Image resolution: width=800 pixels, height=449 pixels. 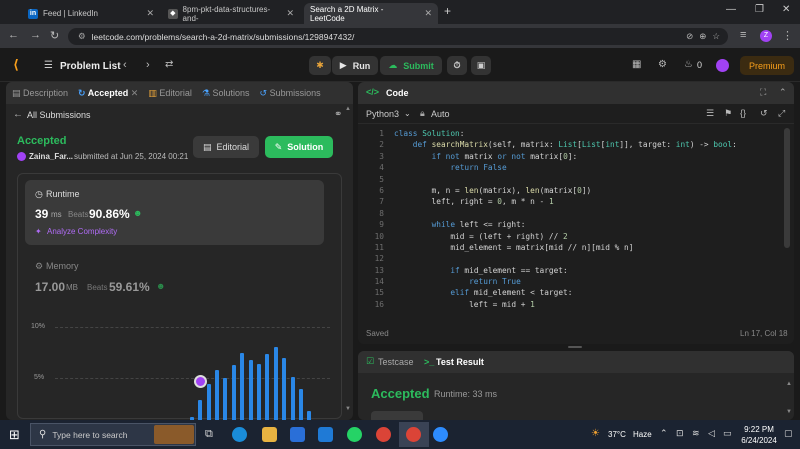 What do you see at coordinates (407, 113) in the screenshot?
I see `chevron-down-icon: ⌄` at bounding box center [407, 113].